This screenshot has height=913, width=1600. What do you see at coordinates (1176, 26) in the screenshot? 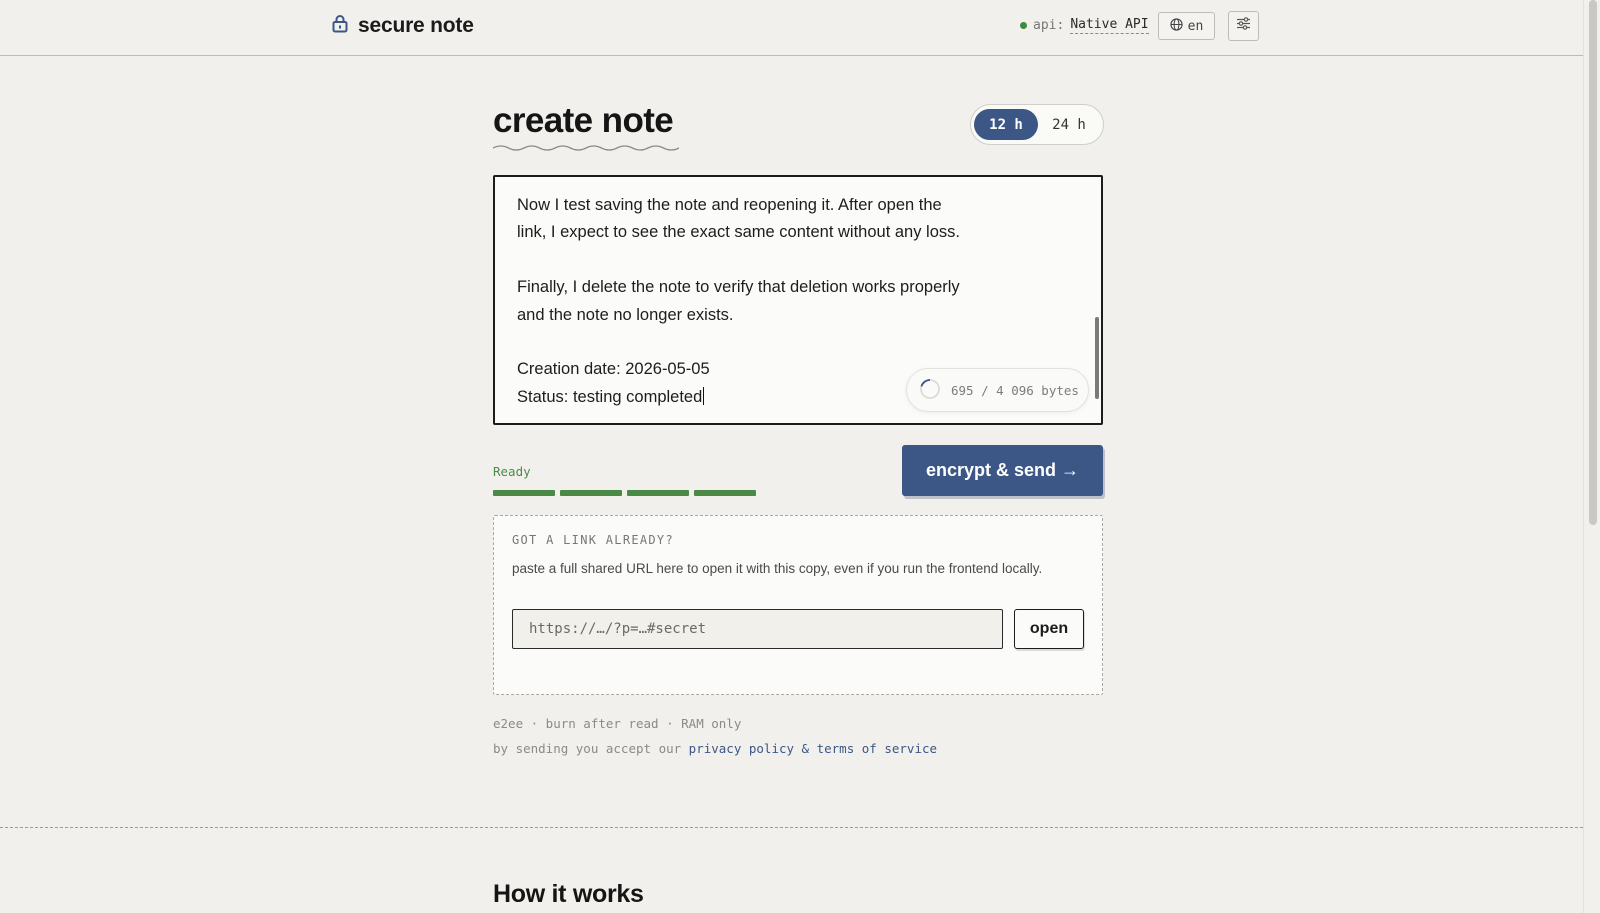
I see `globe-icon` at bounding box center [1176, 26].